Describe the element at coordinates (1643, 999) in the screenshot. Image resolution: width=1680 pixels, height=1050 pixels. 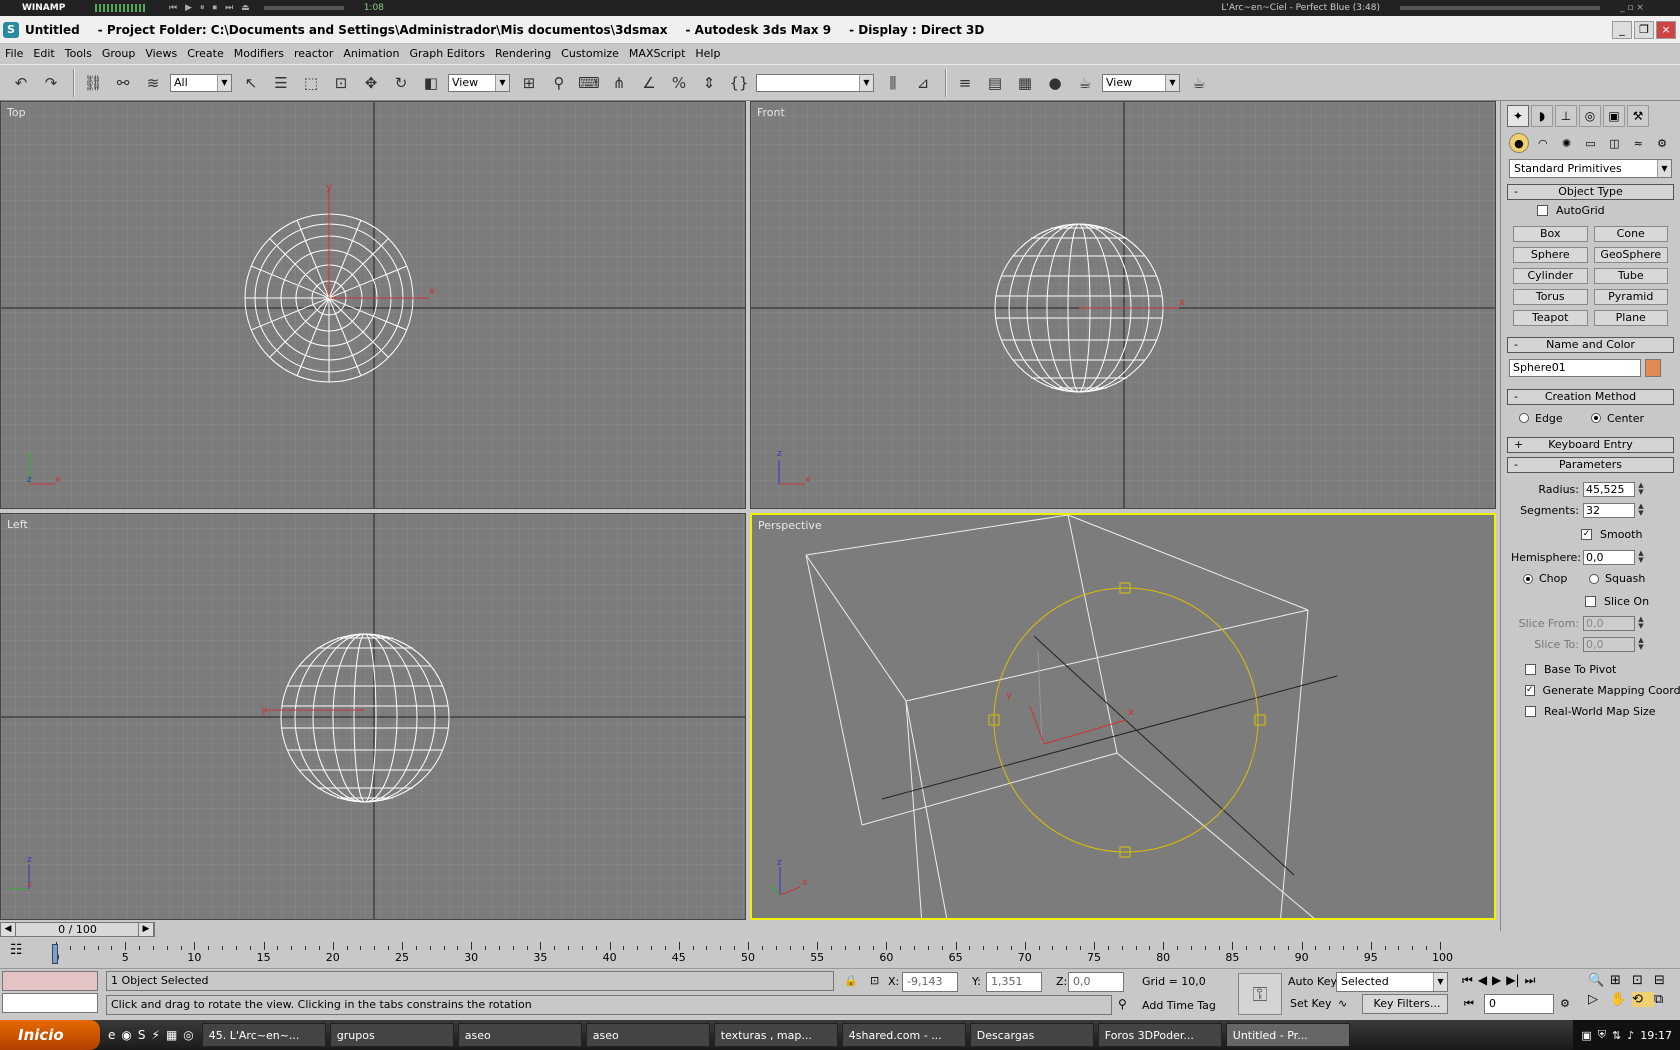
I see `arc-rotate-icon: ⟲` at that location.